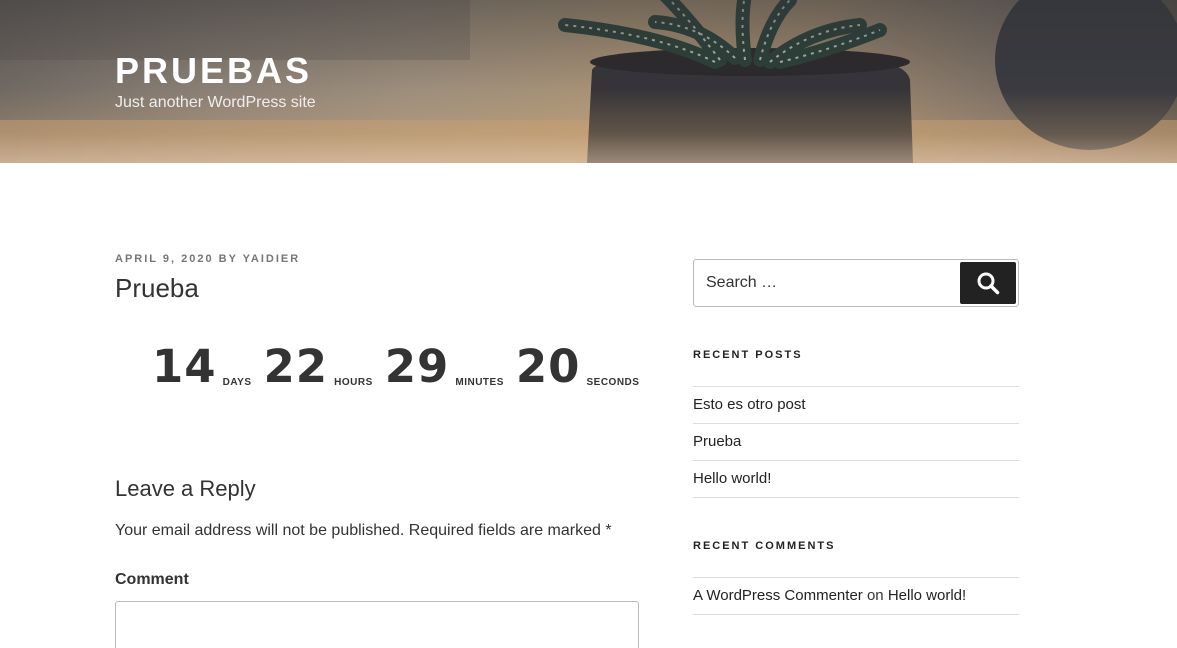 The width and height of the screenshot is (1177, 648). Describe the element at coordinates (732, 478) in the screenshot. I see `recent-post-link: Hello world!` at that location.